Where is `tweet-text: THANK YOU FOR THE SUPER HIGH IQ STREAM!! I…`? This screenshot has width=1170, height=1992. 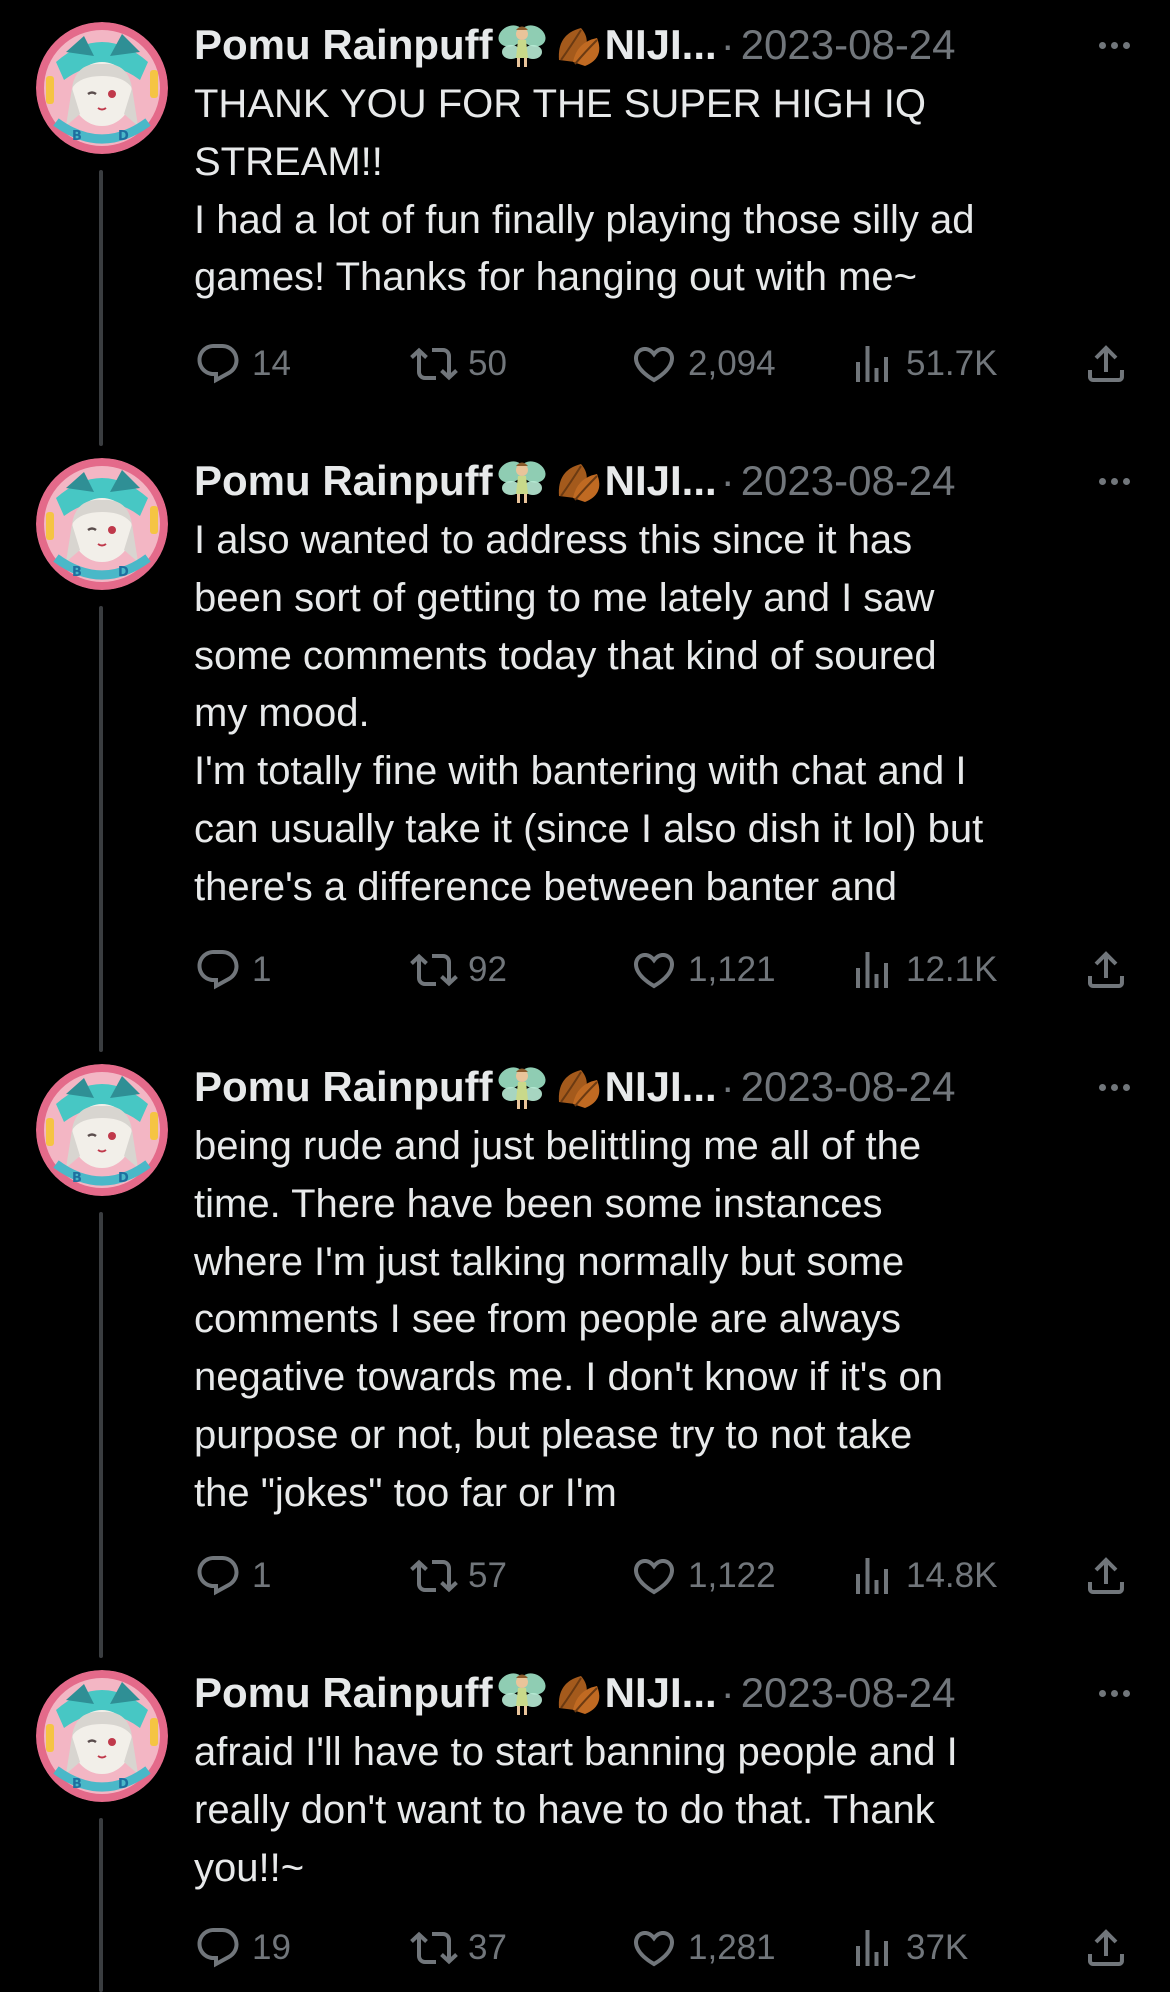 tweet-text: THANK YOU FOR THE SUPER HIGH IQ STREAM!! I… is located at coordinates (659, 191).